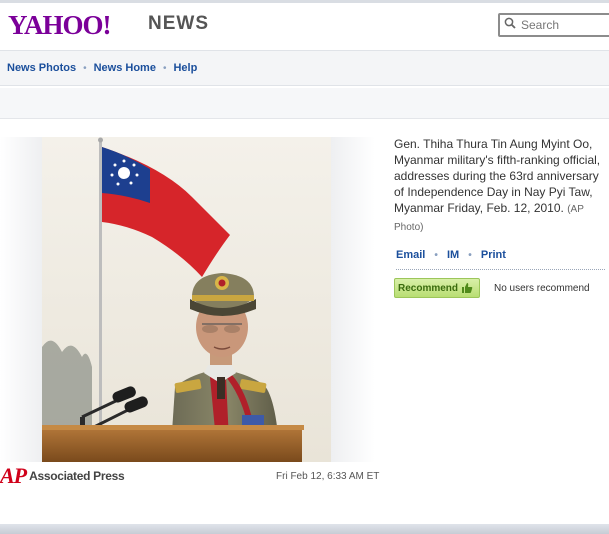  I want to click on photo-frame-right, so click(353, 299).